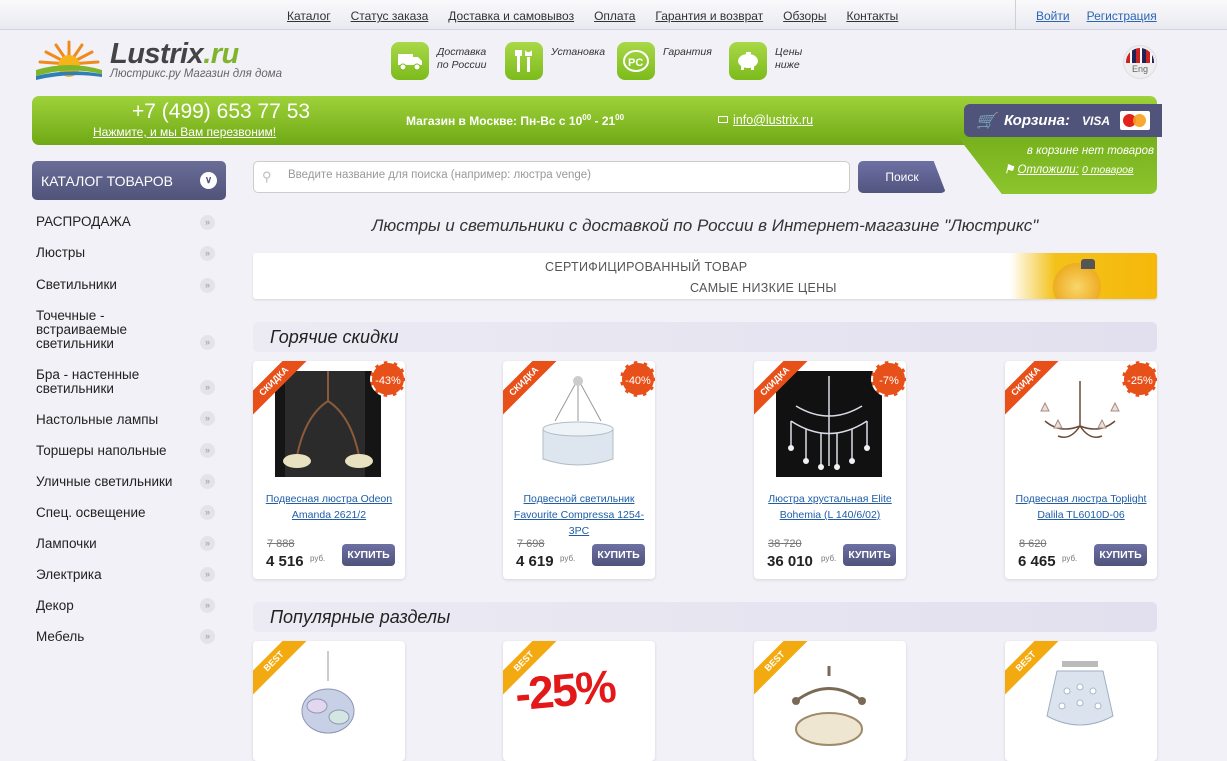 The height and width of the screenshot is (761, 1227). I want to click on catalog-title: КАТАЛОГ ТОВАРОВ, so click(107, 181).